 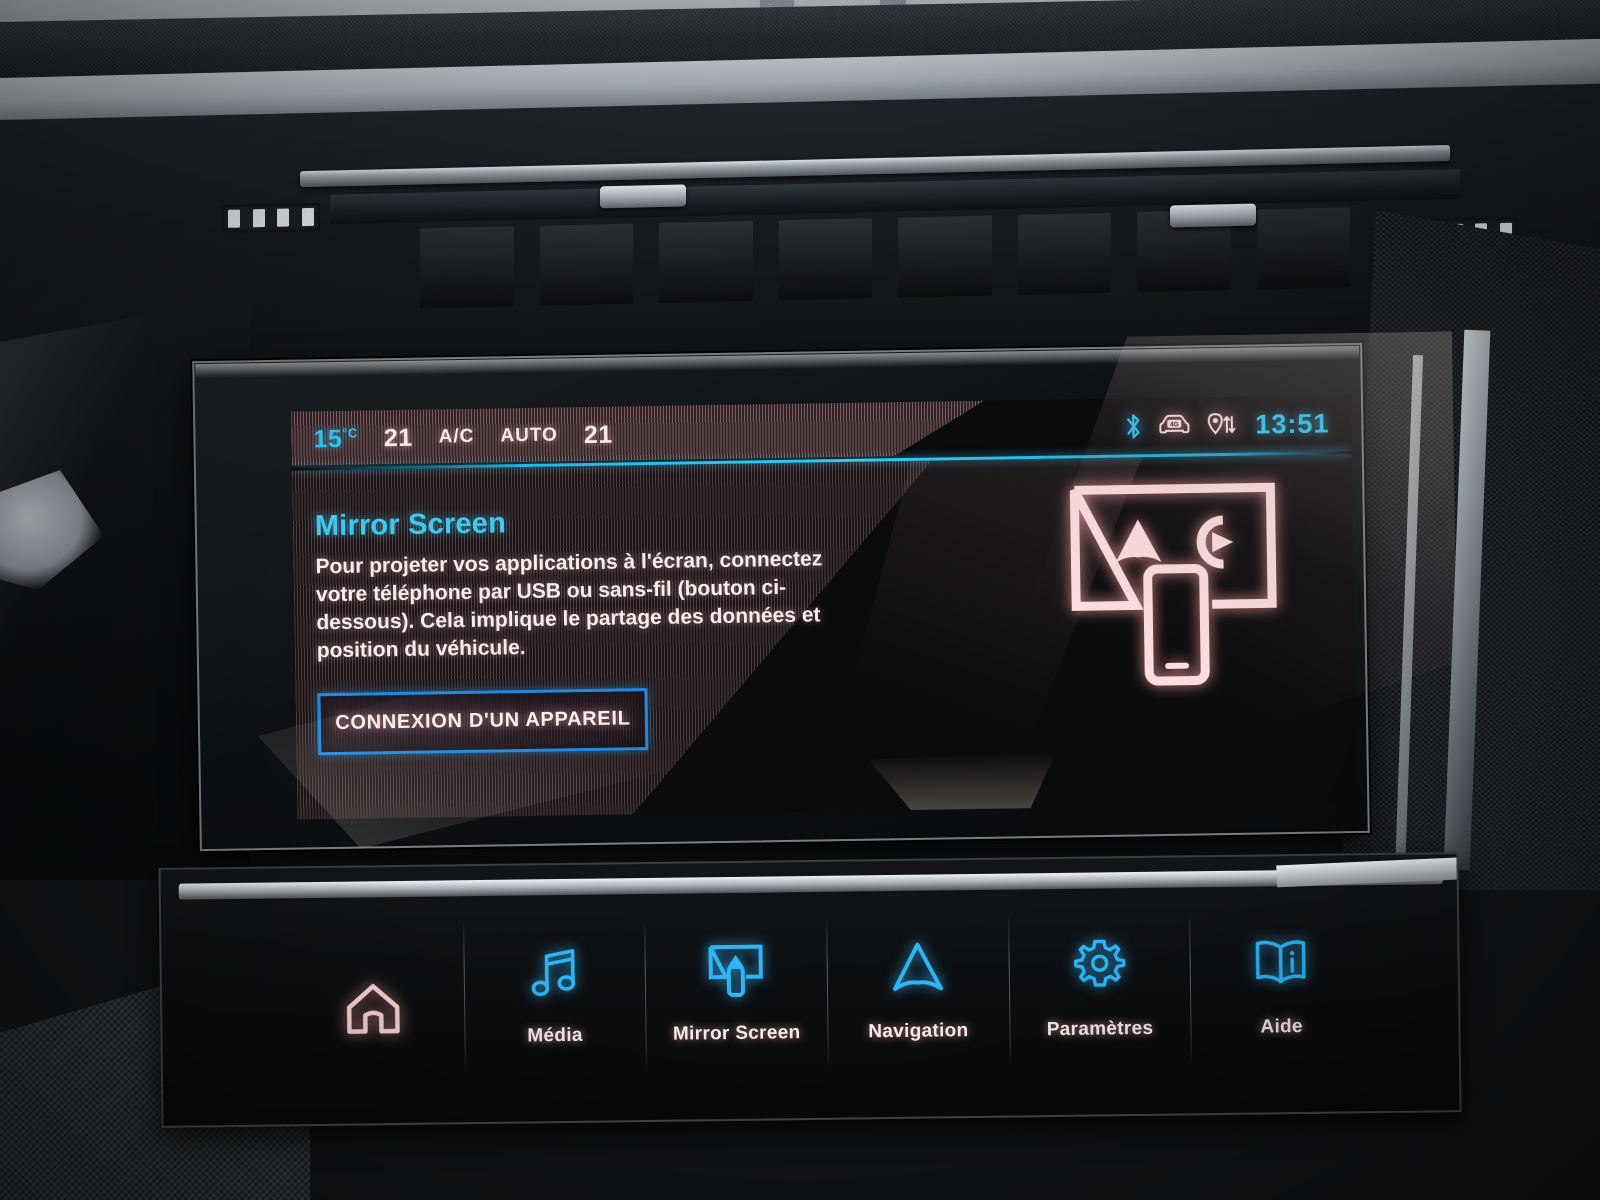 What do you see at coordinates (643, 196) in the screenshot?
I see `vent-direction-slider-left` at bounding box center [643, 196].